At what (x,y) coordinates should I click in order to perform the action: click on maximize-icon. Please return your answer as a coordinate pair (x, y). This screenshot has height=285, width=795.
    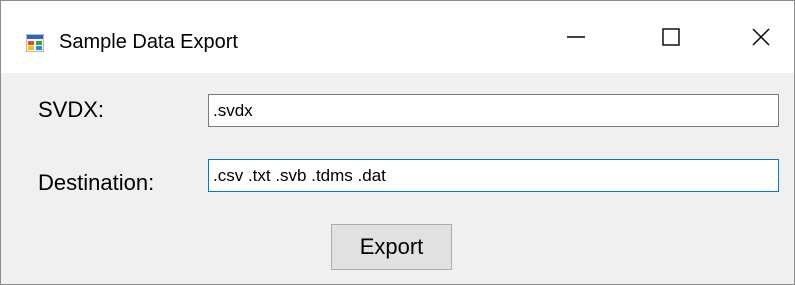
    Looking at the image, I should click on (671, 39).